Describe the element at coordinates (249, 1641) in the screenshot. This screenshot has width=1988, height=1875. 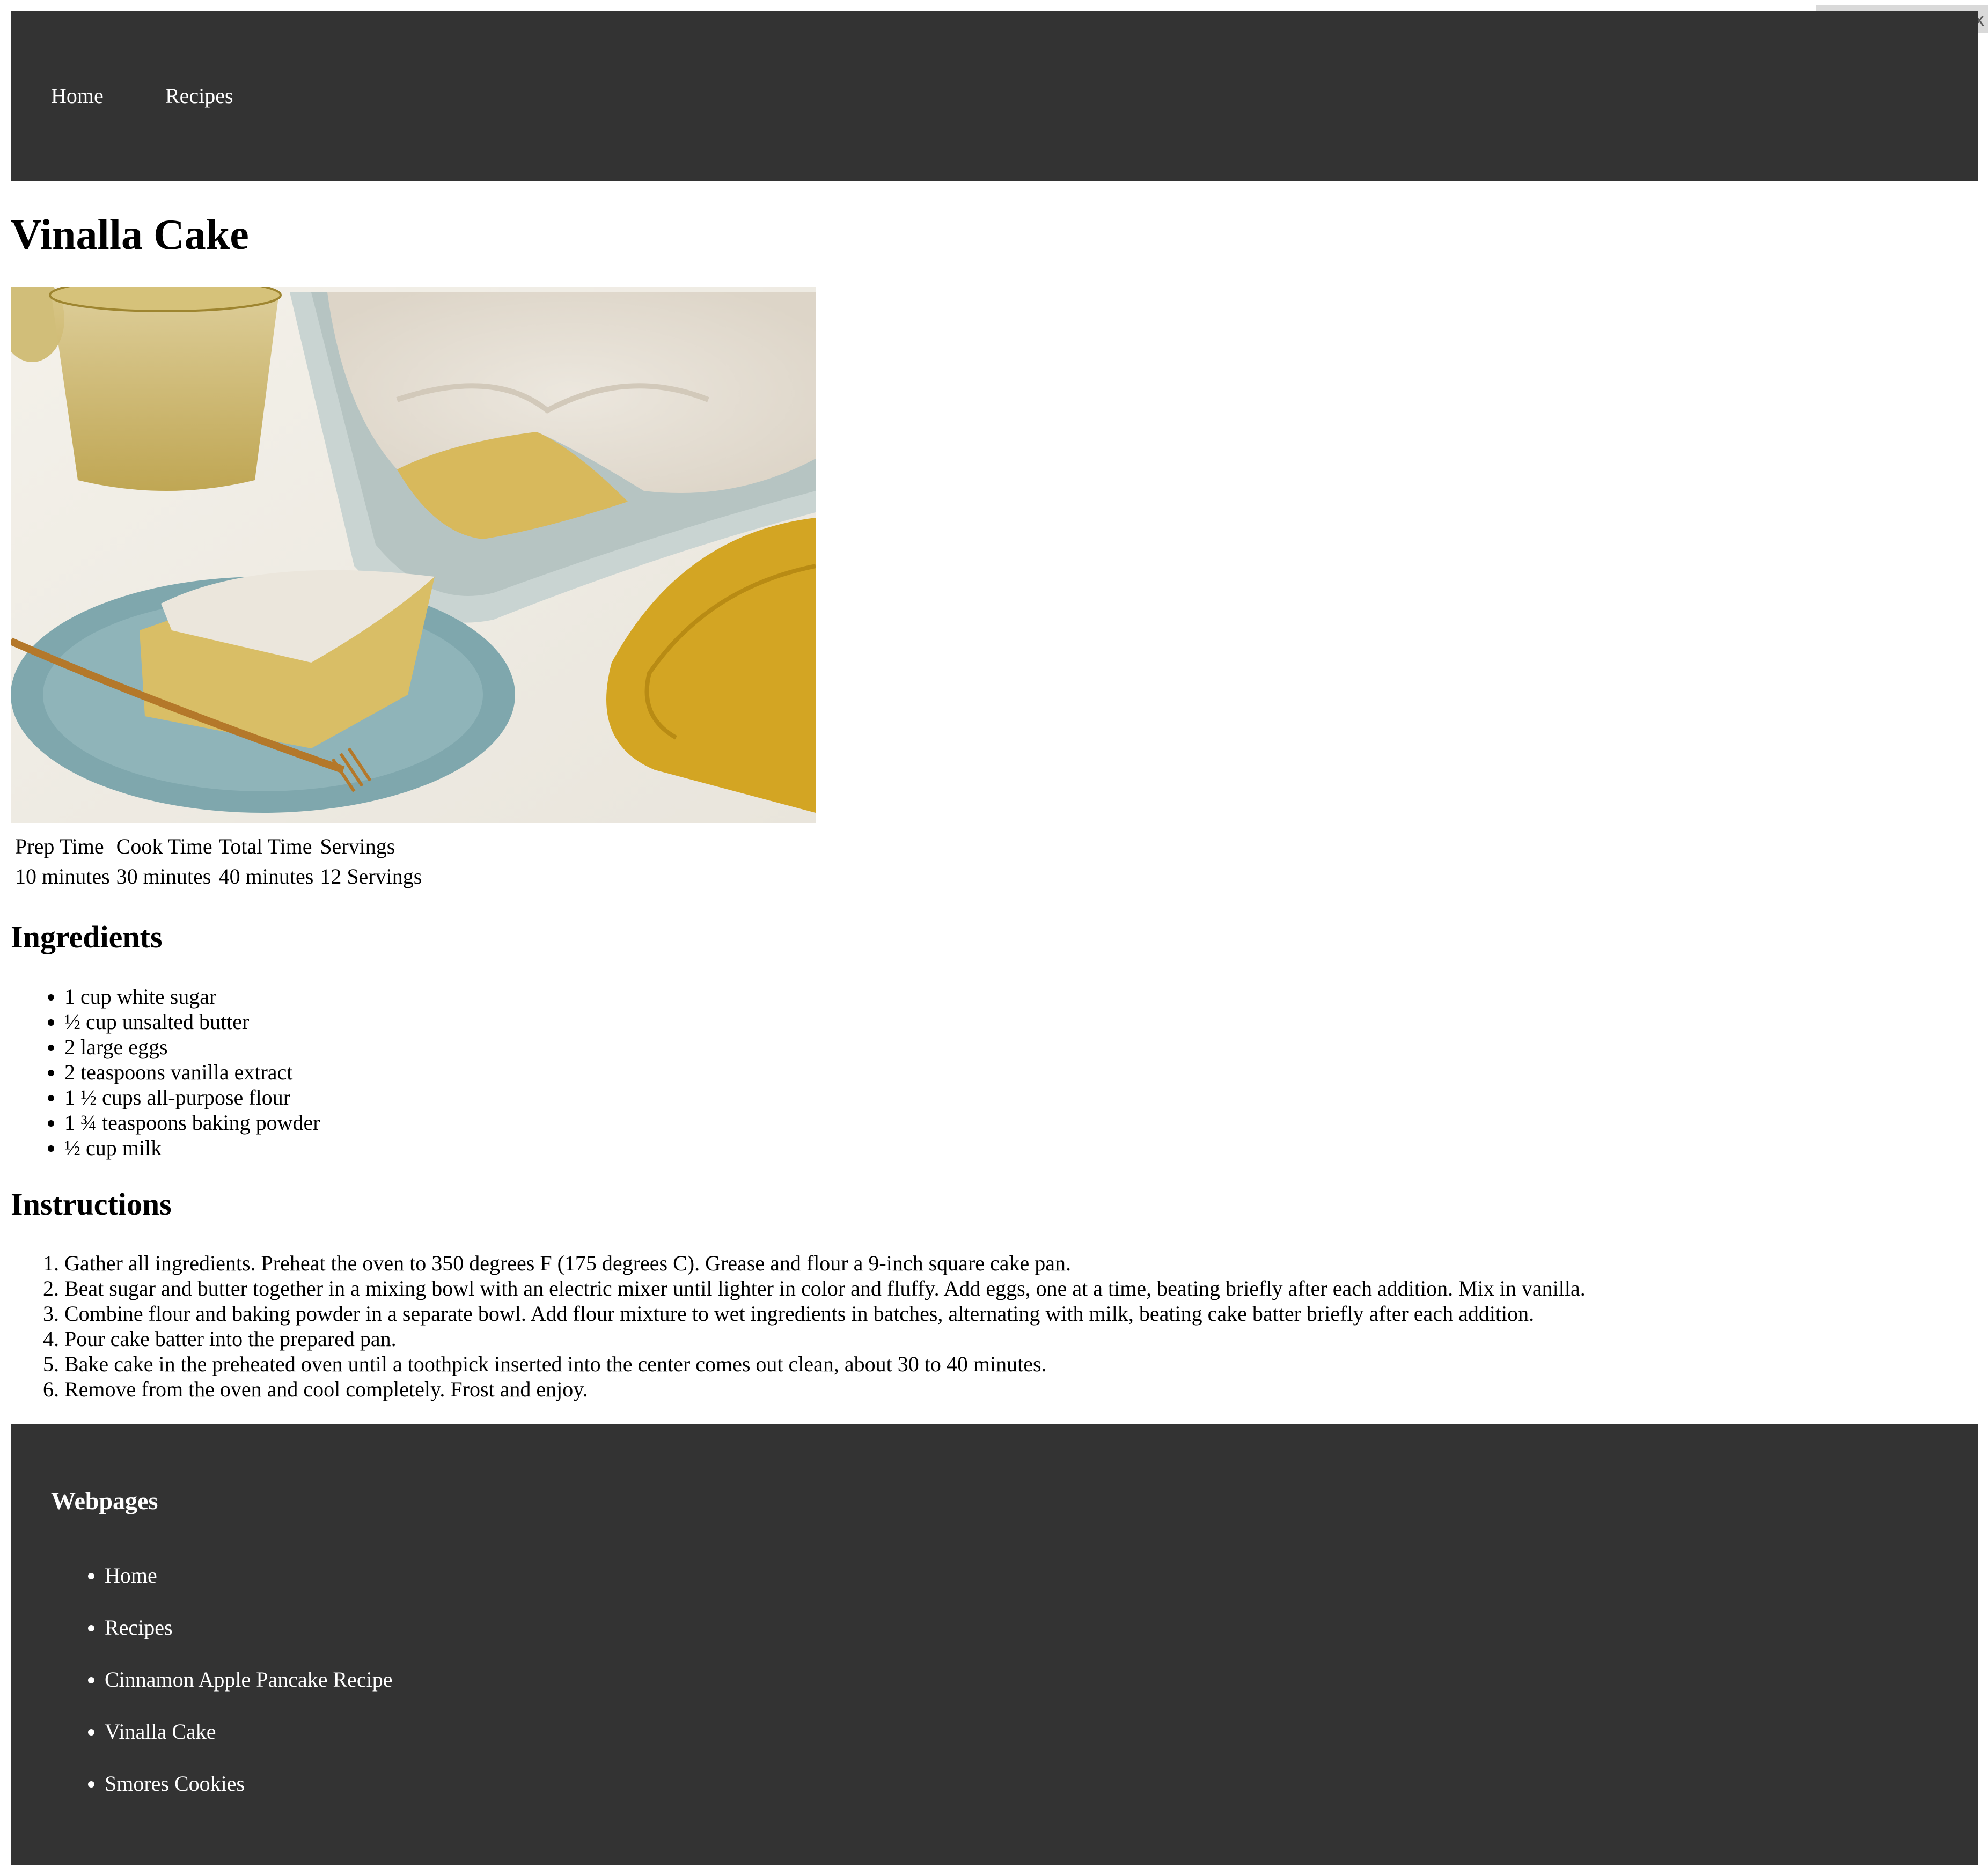
I see `footer-list-item: Recipes` at that location.